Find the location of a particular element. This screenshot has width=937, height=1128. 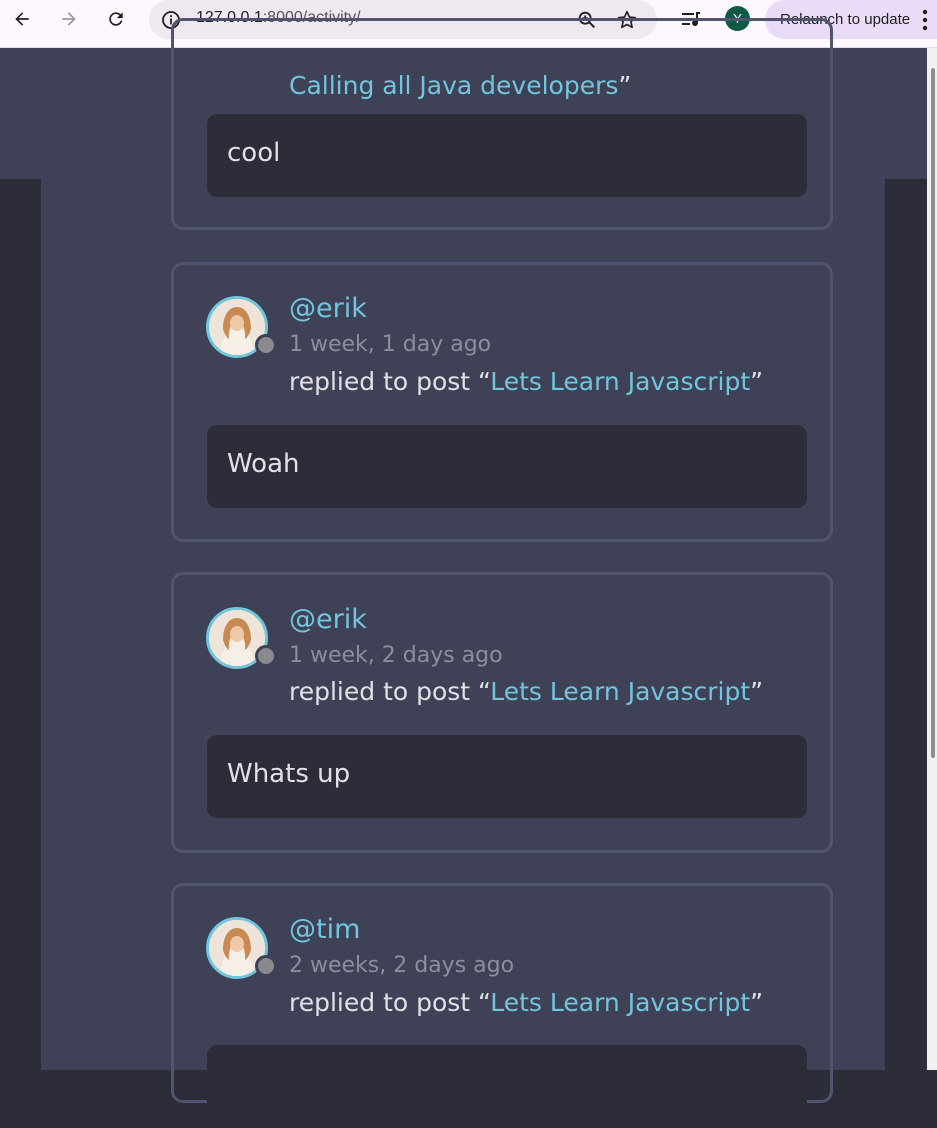

username: @tim is located at coordinates (324, 929).